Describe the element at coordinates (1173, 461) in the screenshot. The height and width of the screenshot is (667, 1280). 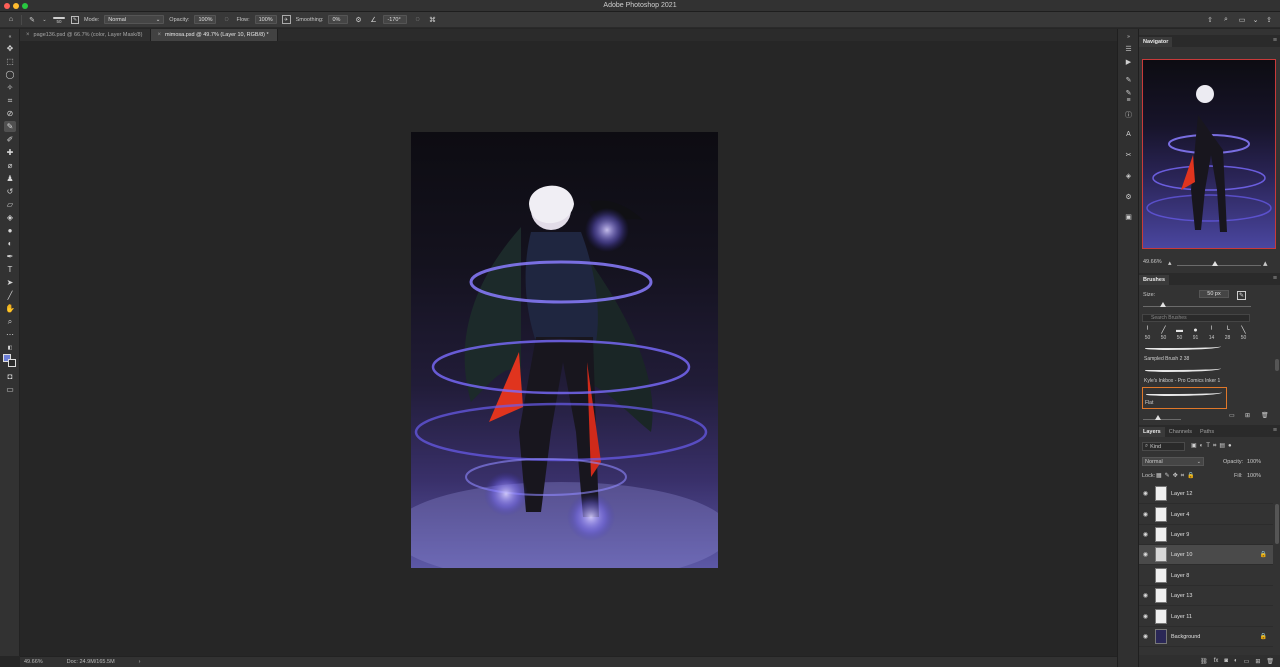
I see `blend-mode-select: Normal ⌄` at that location.